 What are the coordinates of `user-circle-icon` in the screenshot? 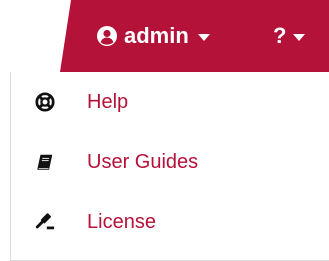 It's located at (107, 36).